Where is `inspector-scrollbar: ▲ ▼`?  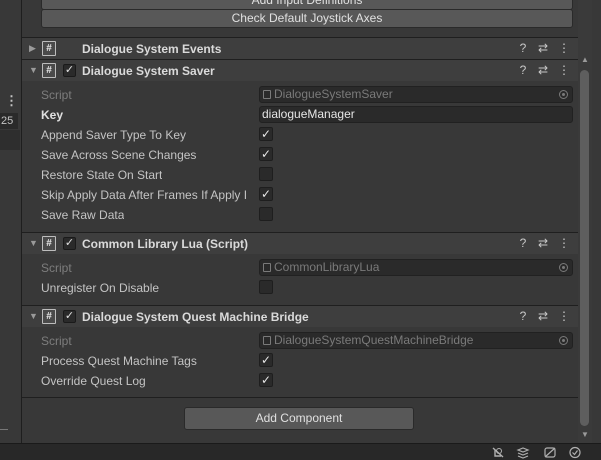 inspector-scrollbar: ▲ ▼ is located at coordinates (585, 221).